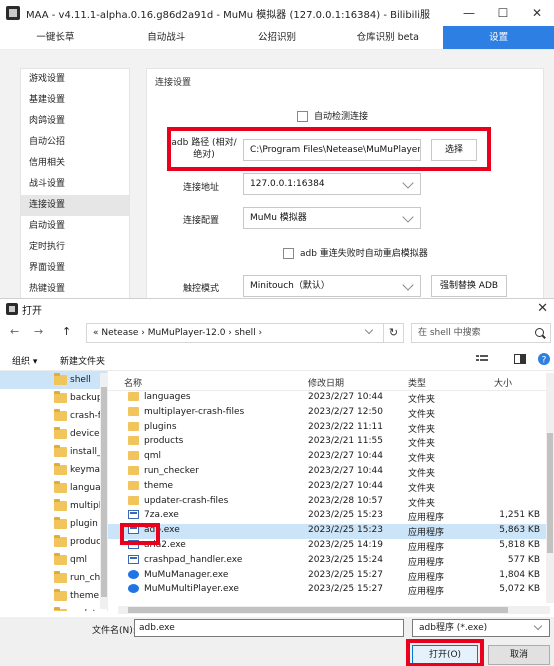 This screenshot has width=554, height=666. What do you see at coordinates (332, 218) in the screenshot?
I see `config-select: MuMu 模拟器` at bounding box center [332, 218].